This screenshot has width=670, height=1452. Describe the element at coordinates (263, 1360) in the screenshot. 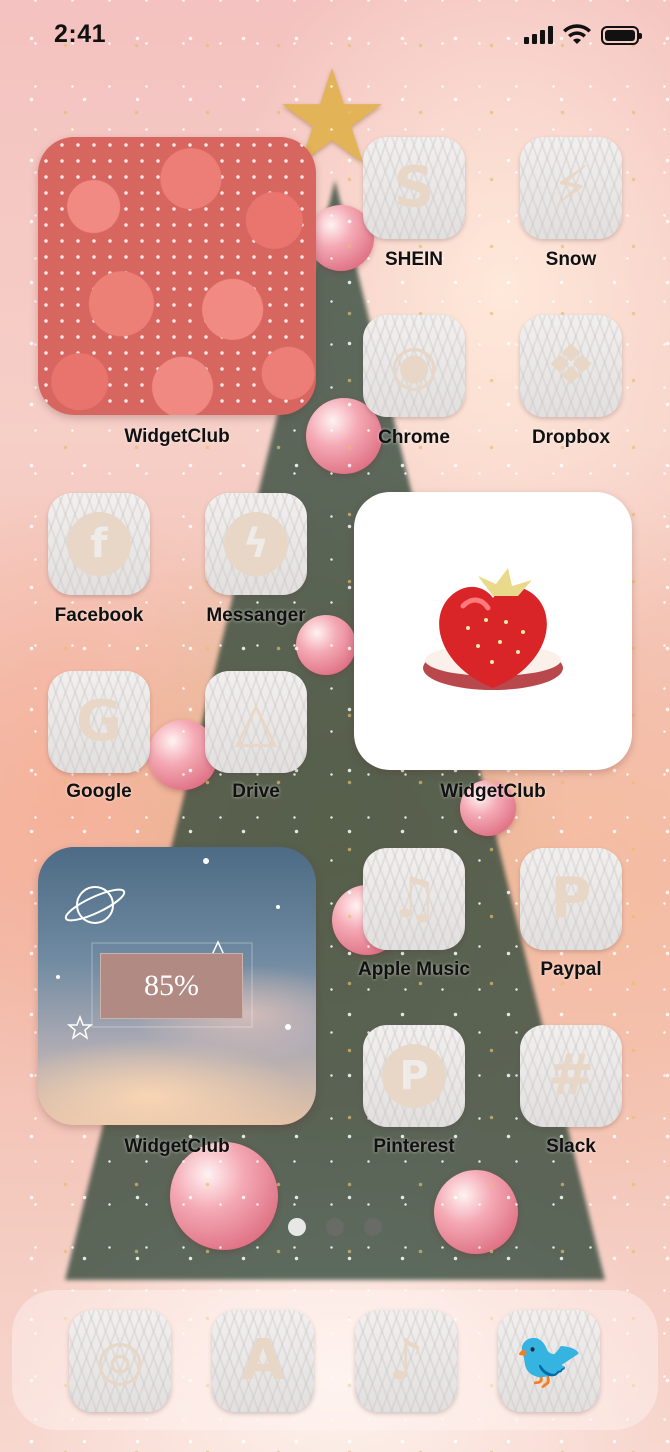

I see `app-store-icon: A` at that location.